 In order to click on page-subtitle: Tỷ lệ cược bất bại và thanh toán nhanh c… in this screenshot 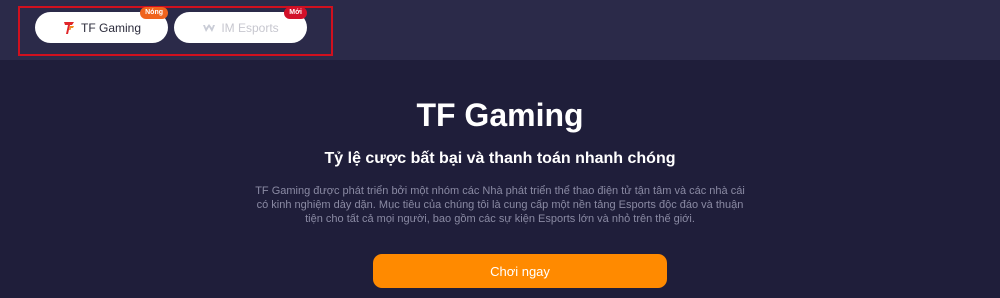, I will do `click(500, 158)`.